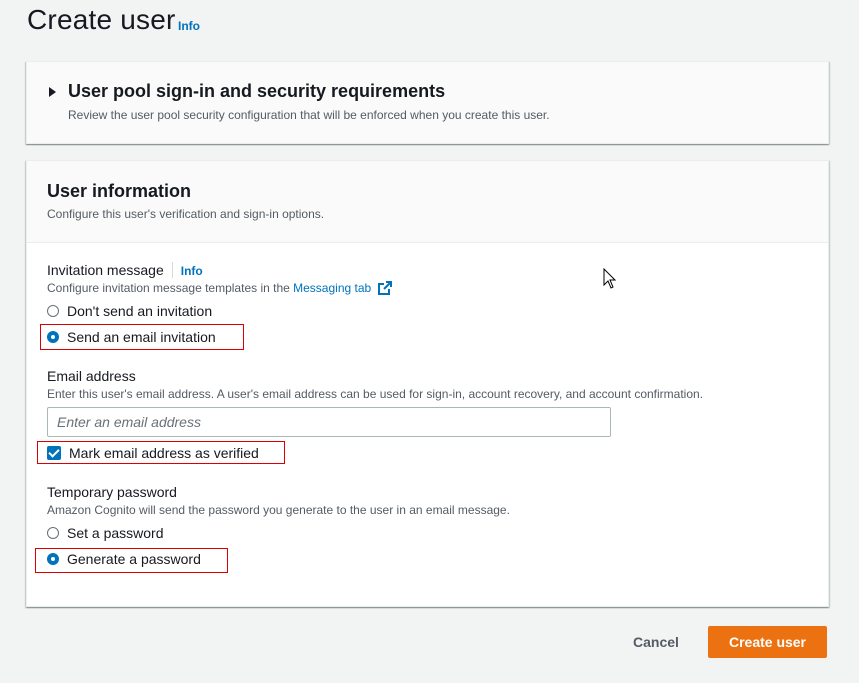 The height and width of the screenshot is (683, 859). What do you see at coordinates (161, 452) in the screenshot?
I see `highlight-box-mark-verified` at bounding box center [161, 452].